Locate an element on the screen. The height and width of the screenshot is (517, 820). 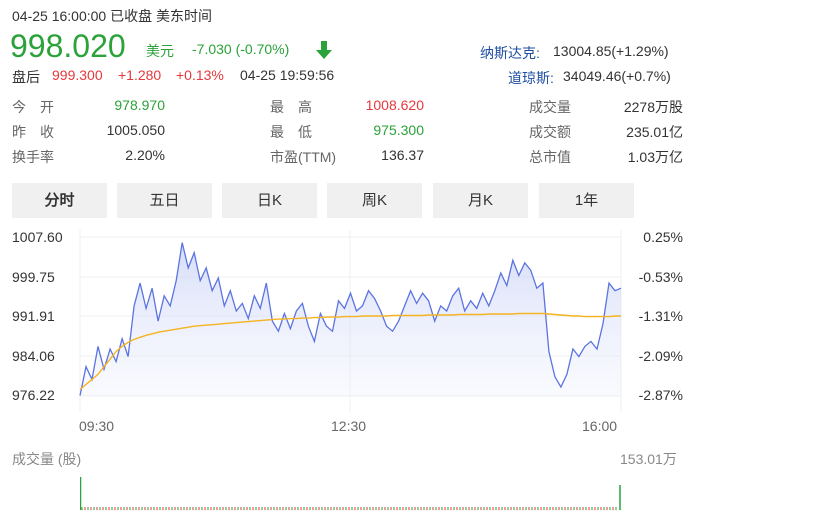
volume-max-label: 153.01万 is located at coordinates (648, 459).